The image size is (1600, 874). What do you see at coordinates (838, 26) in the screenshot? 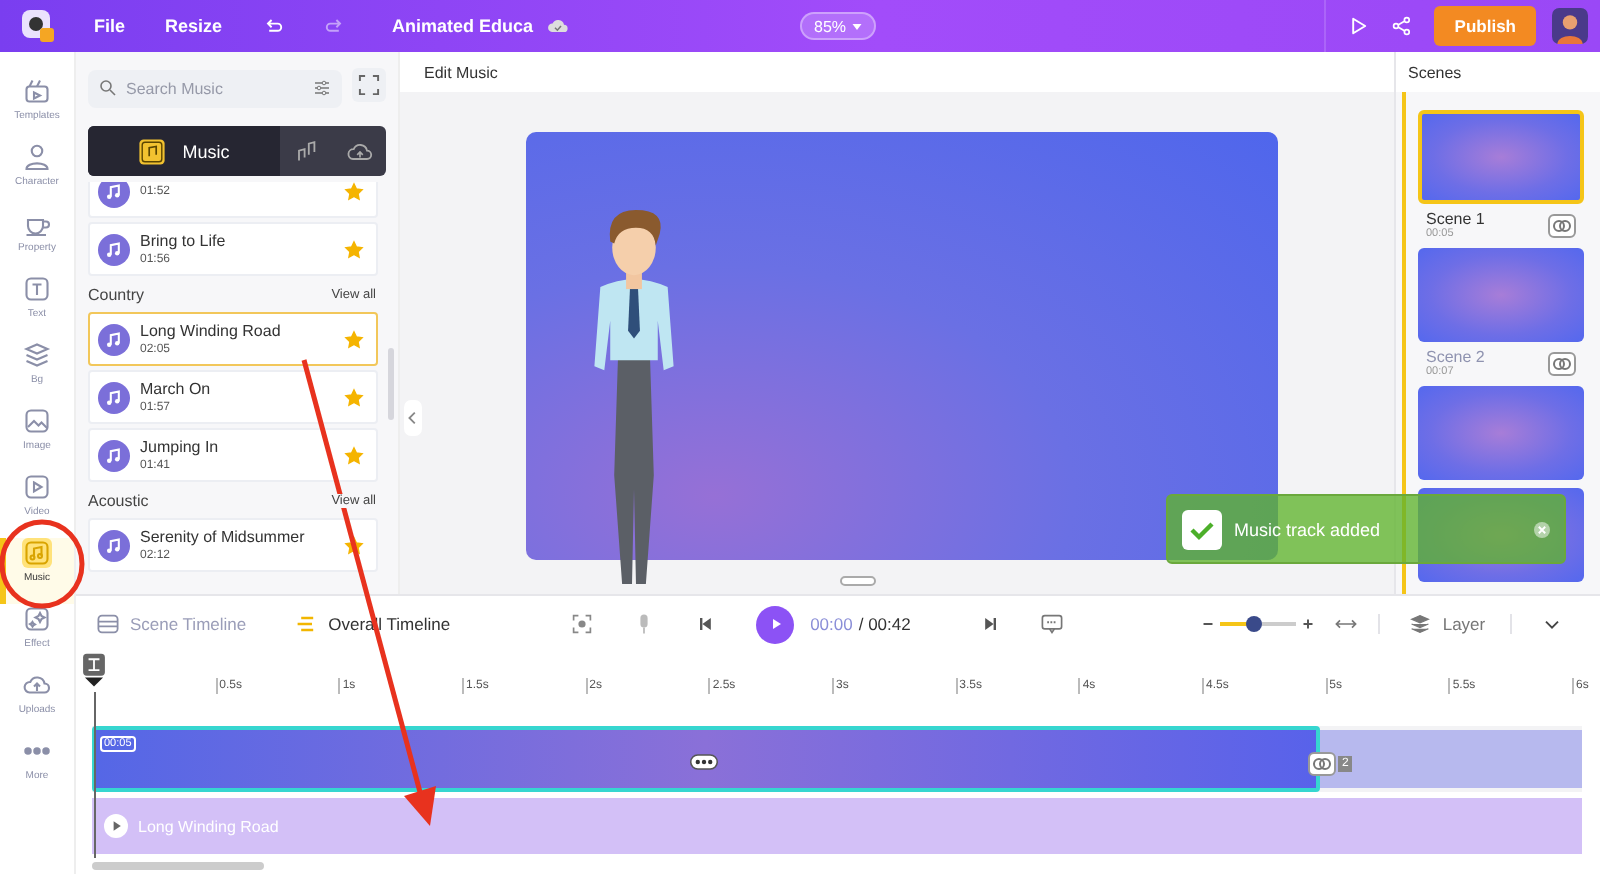
I see `zoom-dropdown: 85%` at bounding box center [838, 26].